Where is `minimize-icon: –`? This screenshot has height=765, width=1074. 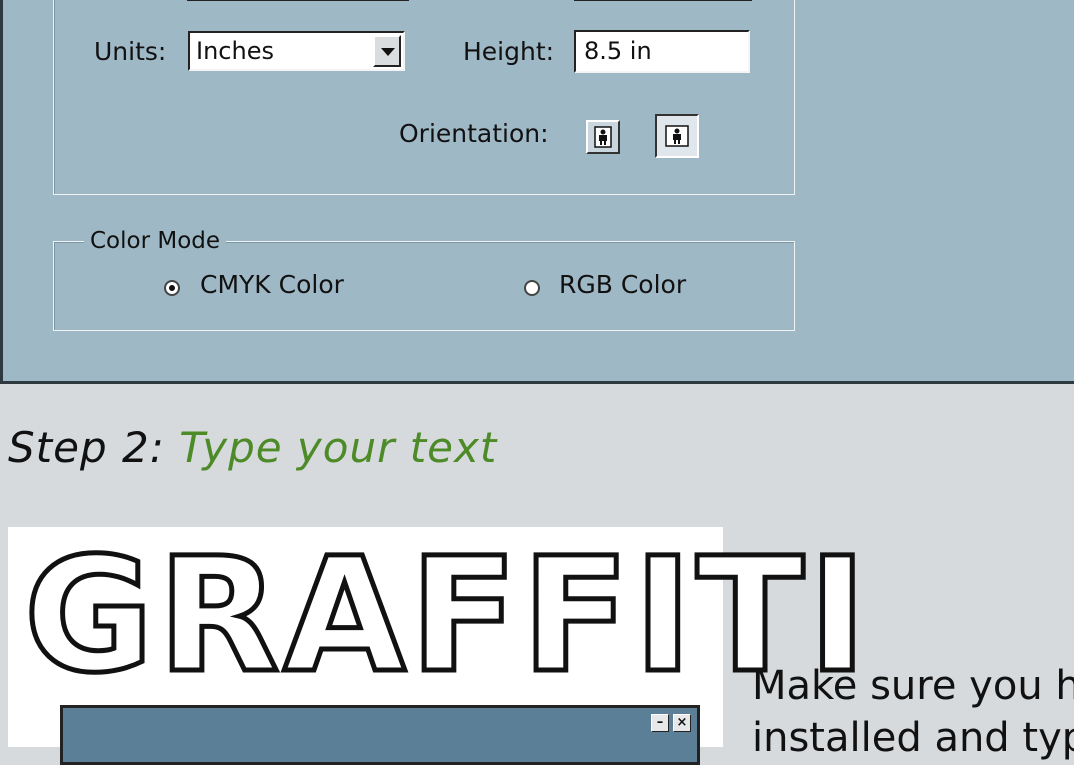 minimize-icon: – is located at coordinates (660, 723).